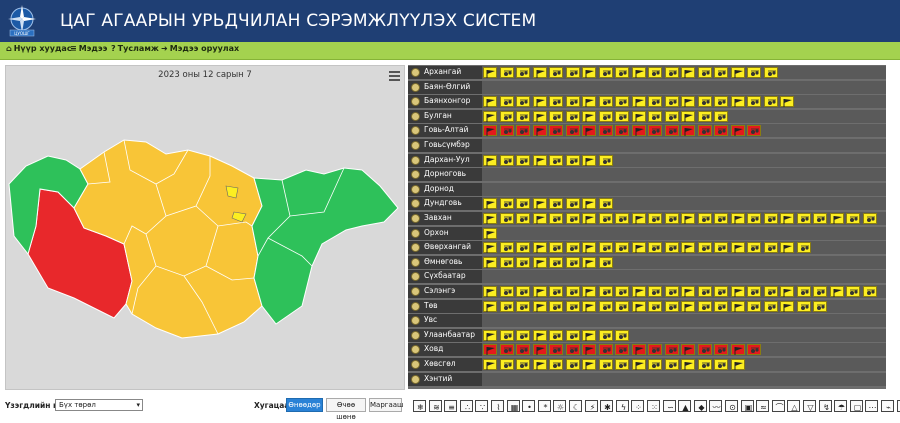  Describe the element at coordinates (647, 379) in the screenshot. I see `aimag-row: Хэнтий` at that location.